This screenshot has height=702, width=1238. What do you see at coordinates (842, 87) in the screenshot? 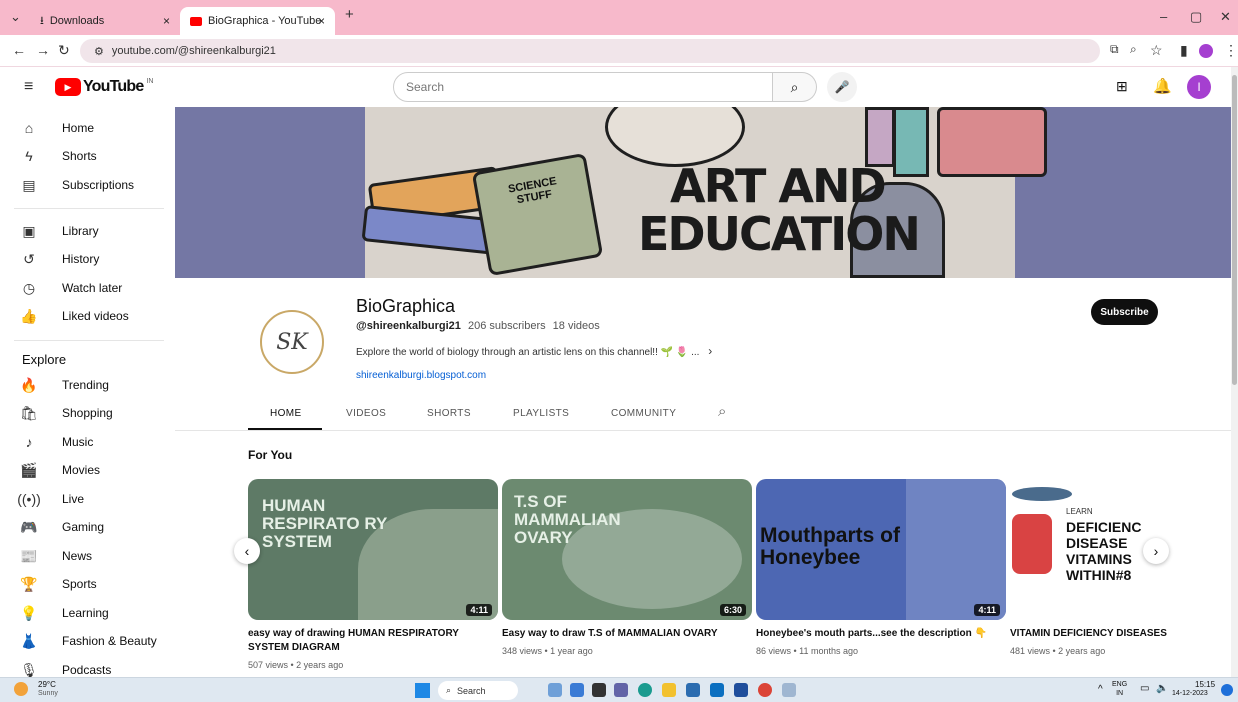
I see `voice-search-button: 🎤` at bounding box center [842, 87].